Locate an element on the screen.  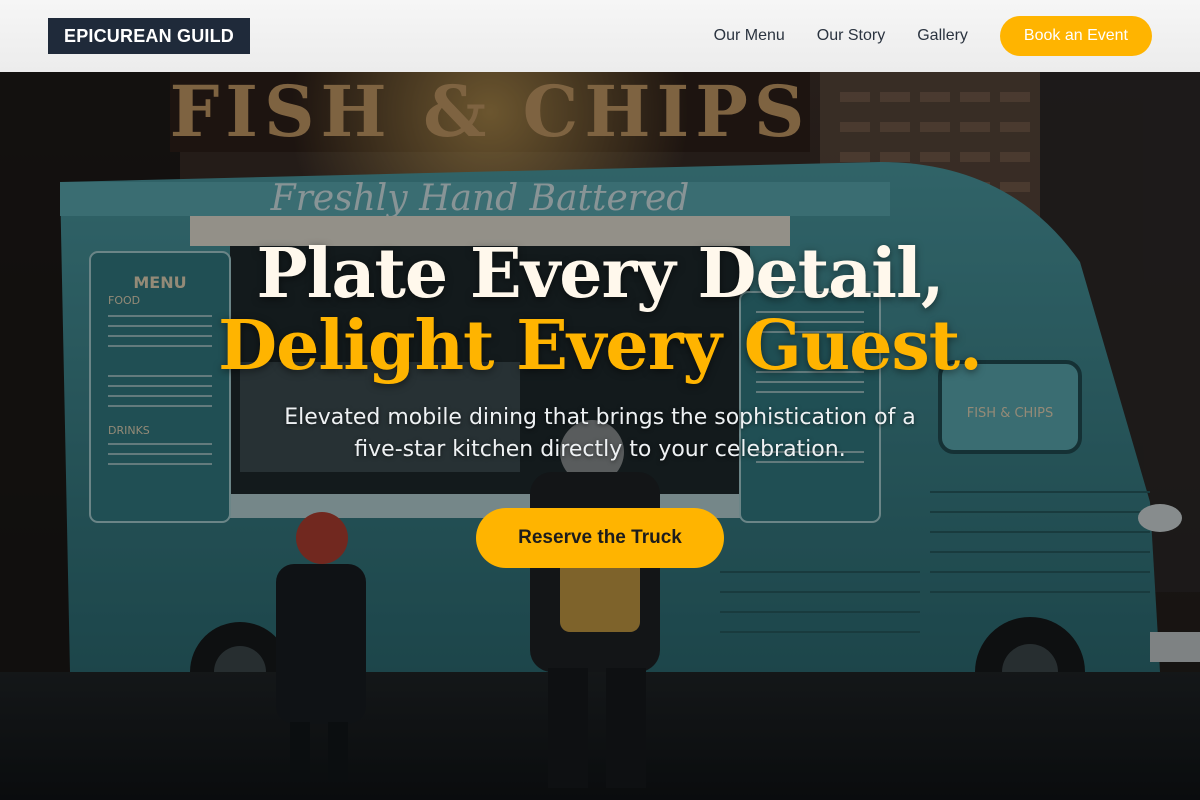
nav-links: Our Menu Our Story Gallery Book an Event is located at coordinates (933, 36).